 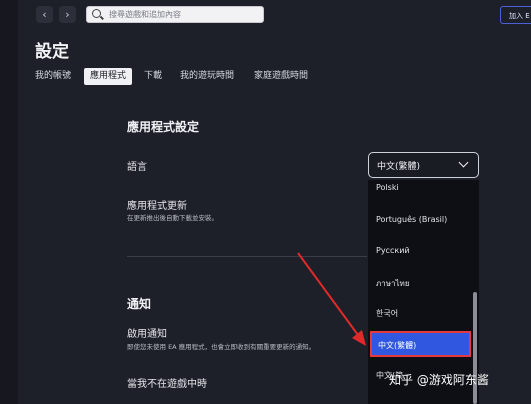 What do you see at coordinates (331, 299) in the screenshot?
I see `annotation-arrow-icon` at bounding box center [331, 299].